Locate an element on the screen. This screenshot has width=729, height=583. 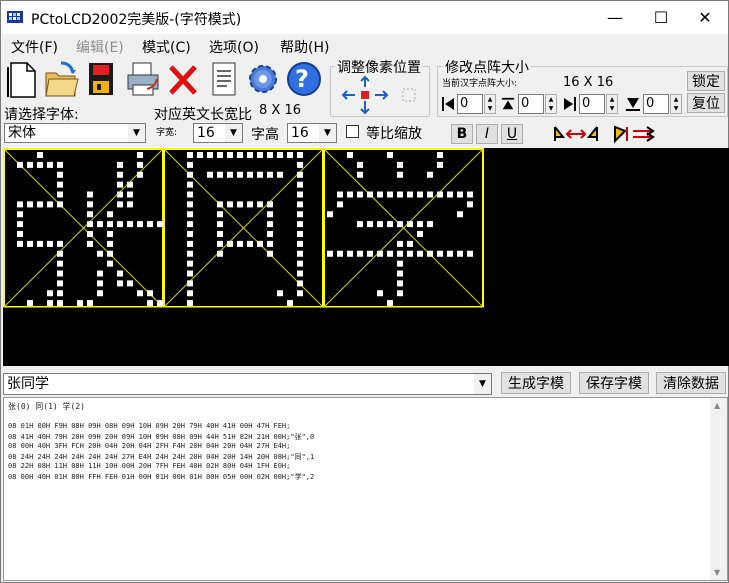
menu-options: 选项(O) is located at coordinates (234, 47).